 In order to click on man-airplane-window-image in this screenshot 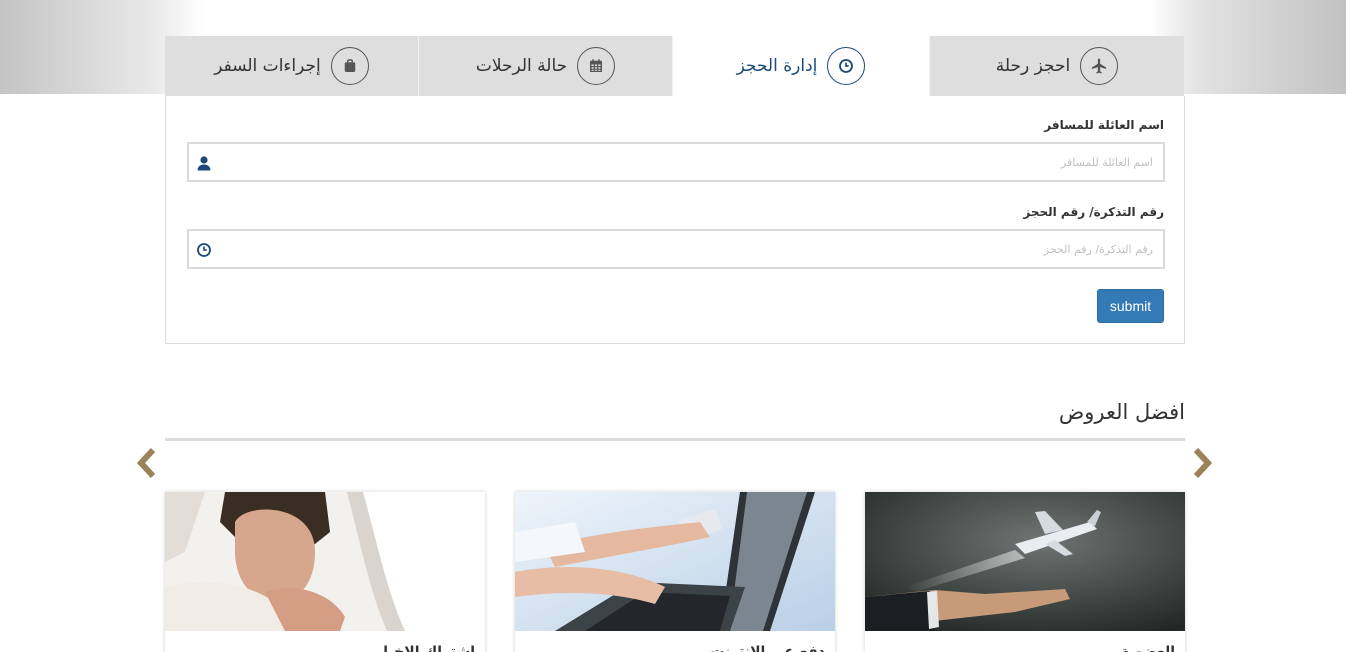, I will do `click(325, 561)`.